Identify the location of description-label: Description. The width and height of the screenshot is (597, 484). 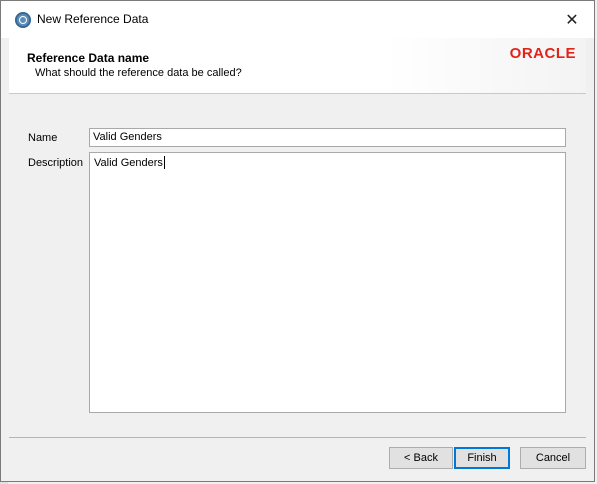
(56, 163).